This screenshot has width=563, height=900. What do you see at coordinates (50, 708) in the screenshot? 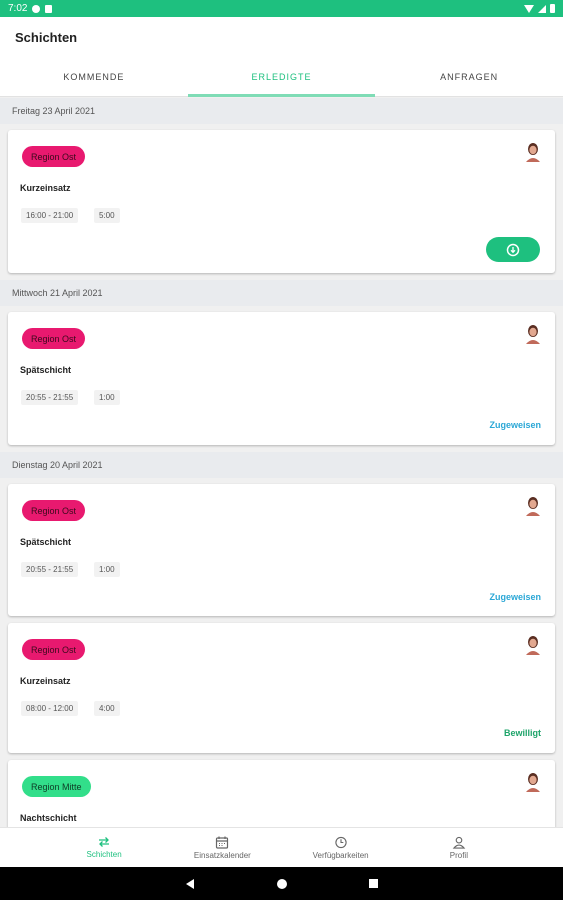
I see `shift-time-range: 08:00 - 12:00` at bounding box center [50, 708].